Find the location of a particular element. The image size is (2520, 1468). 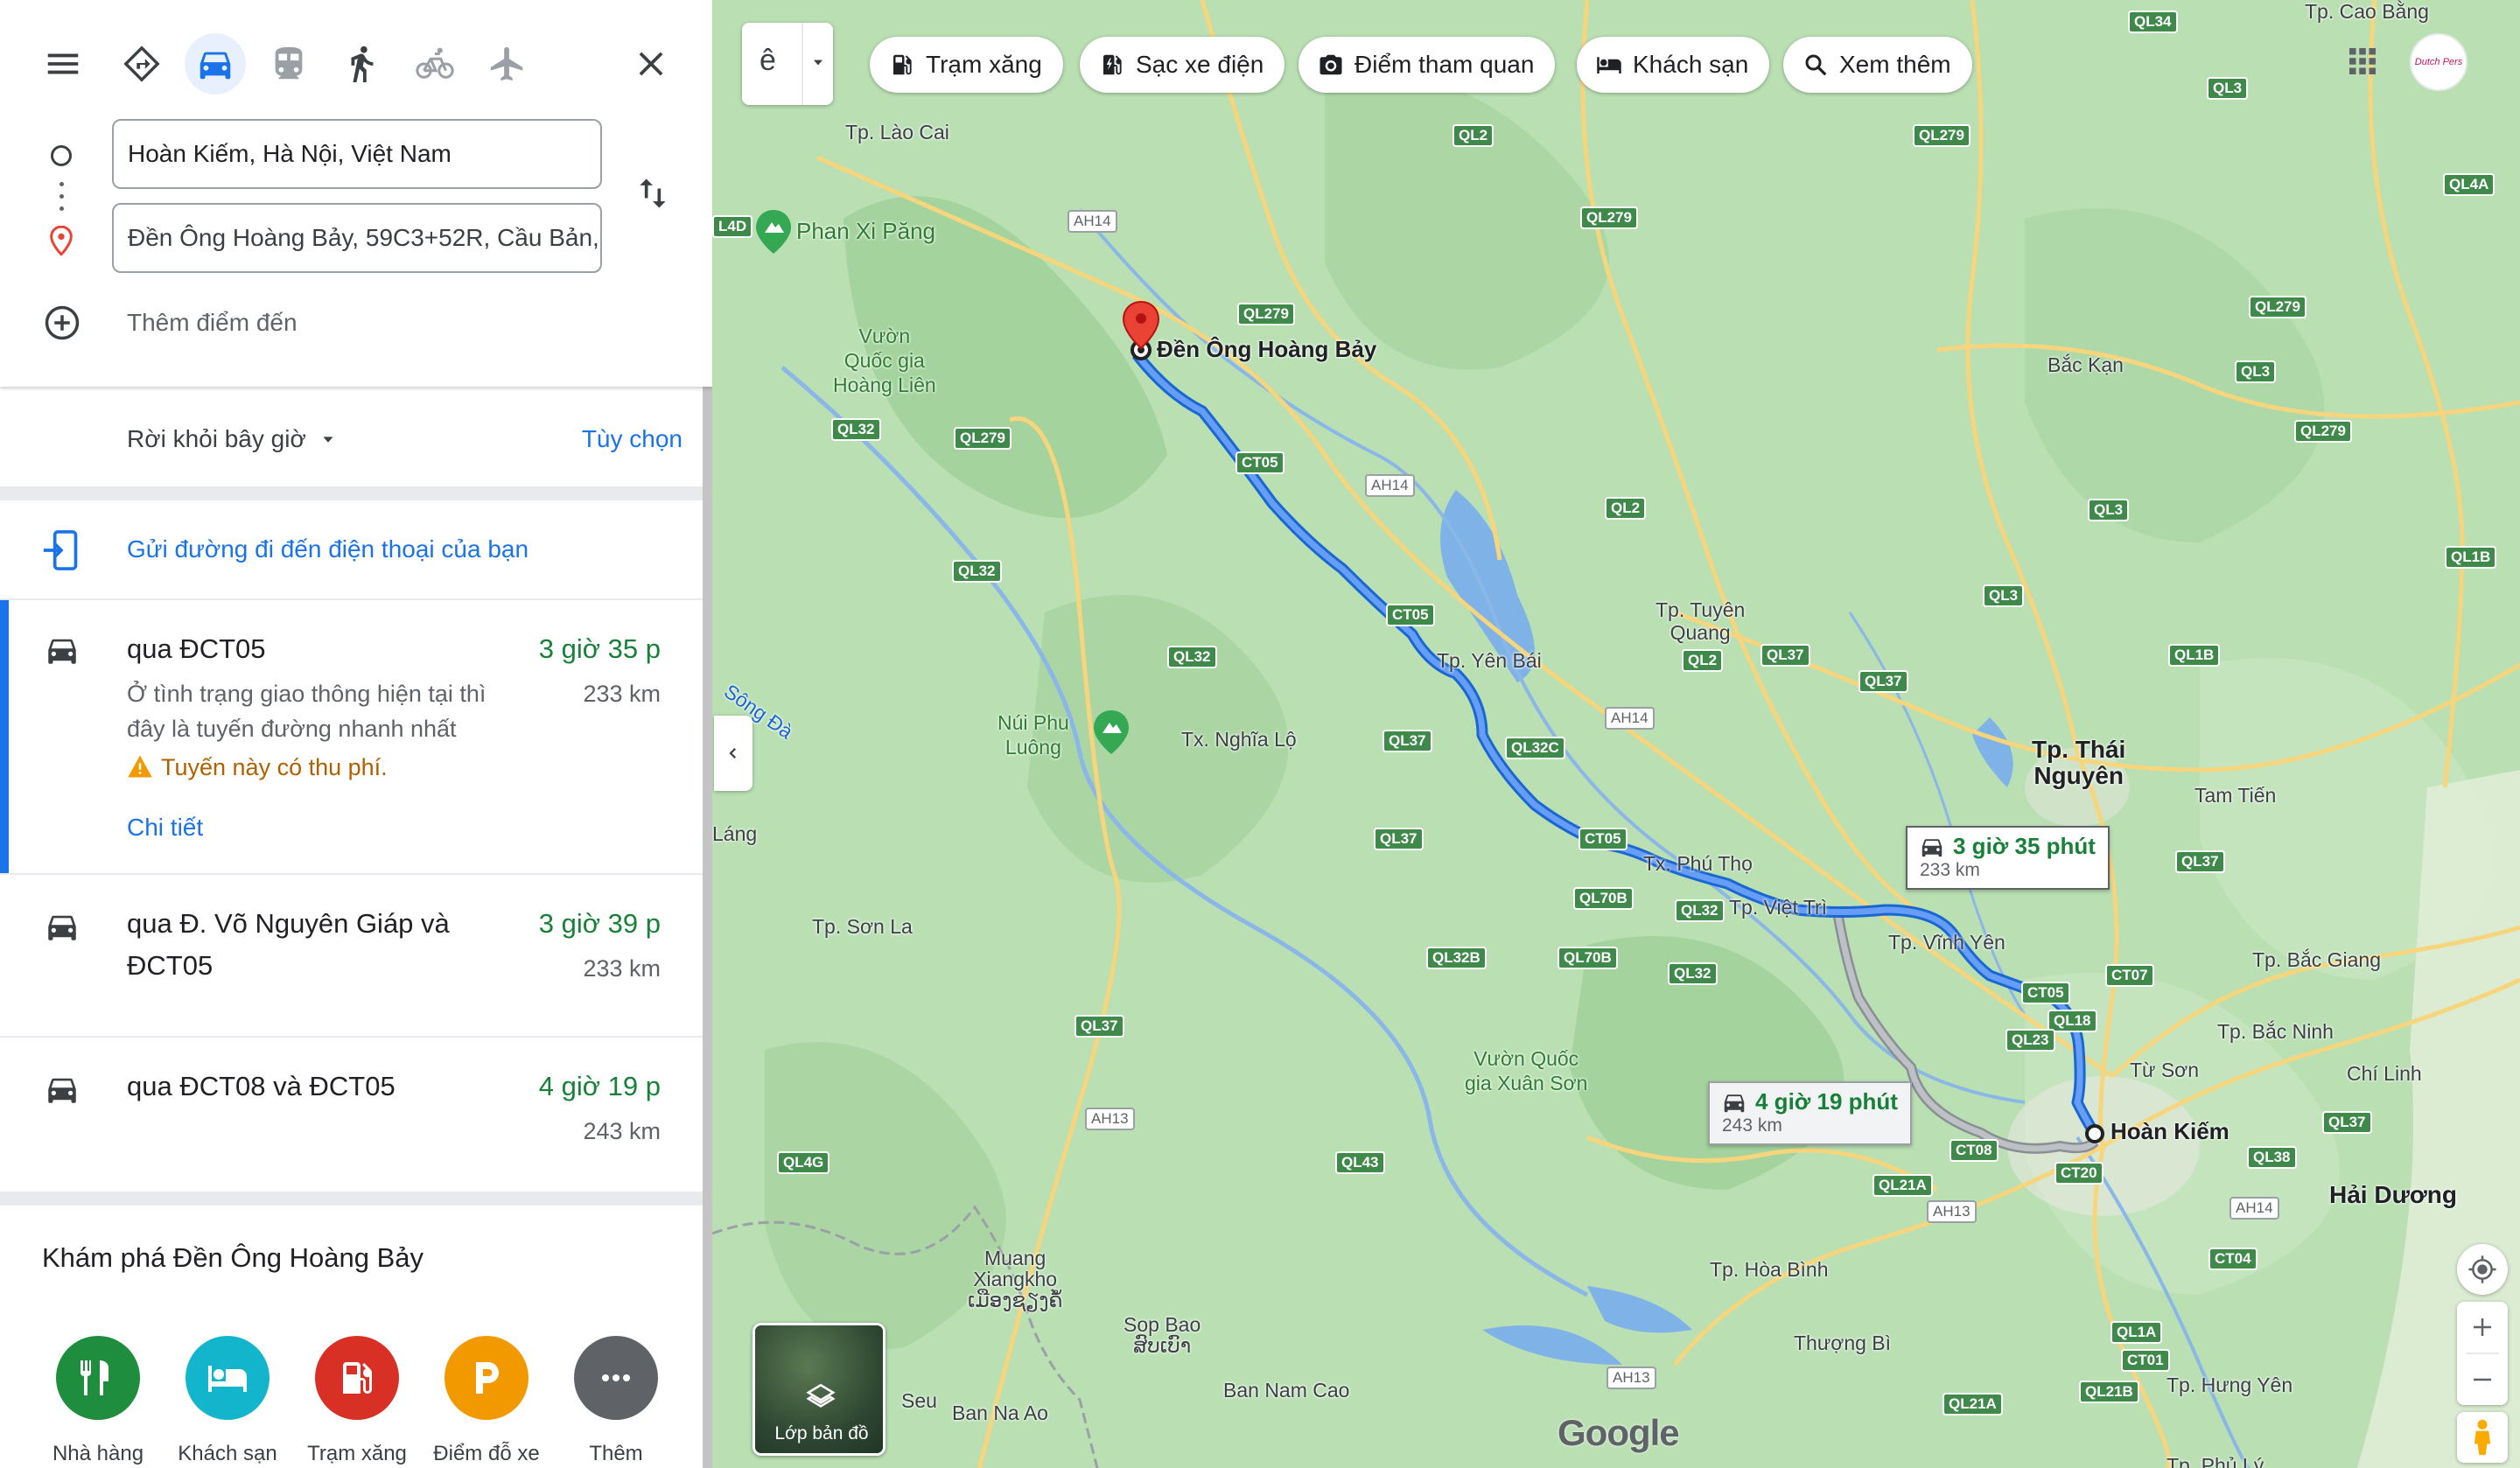

ev-charging-icon is located at coordinates (1112, 64).